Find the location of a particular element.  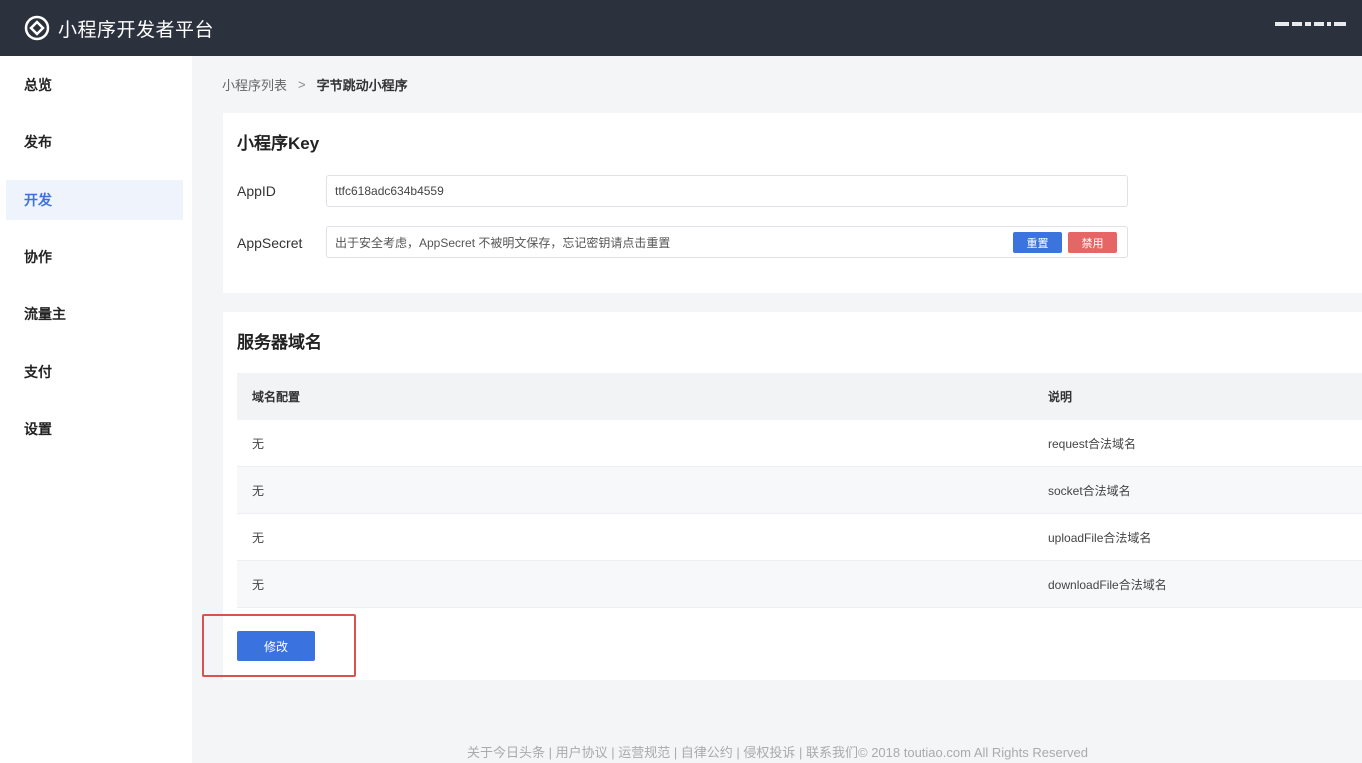

disable-secret-button: 禁用 is located at coordinates (1092, 242).